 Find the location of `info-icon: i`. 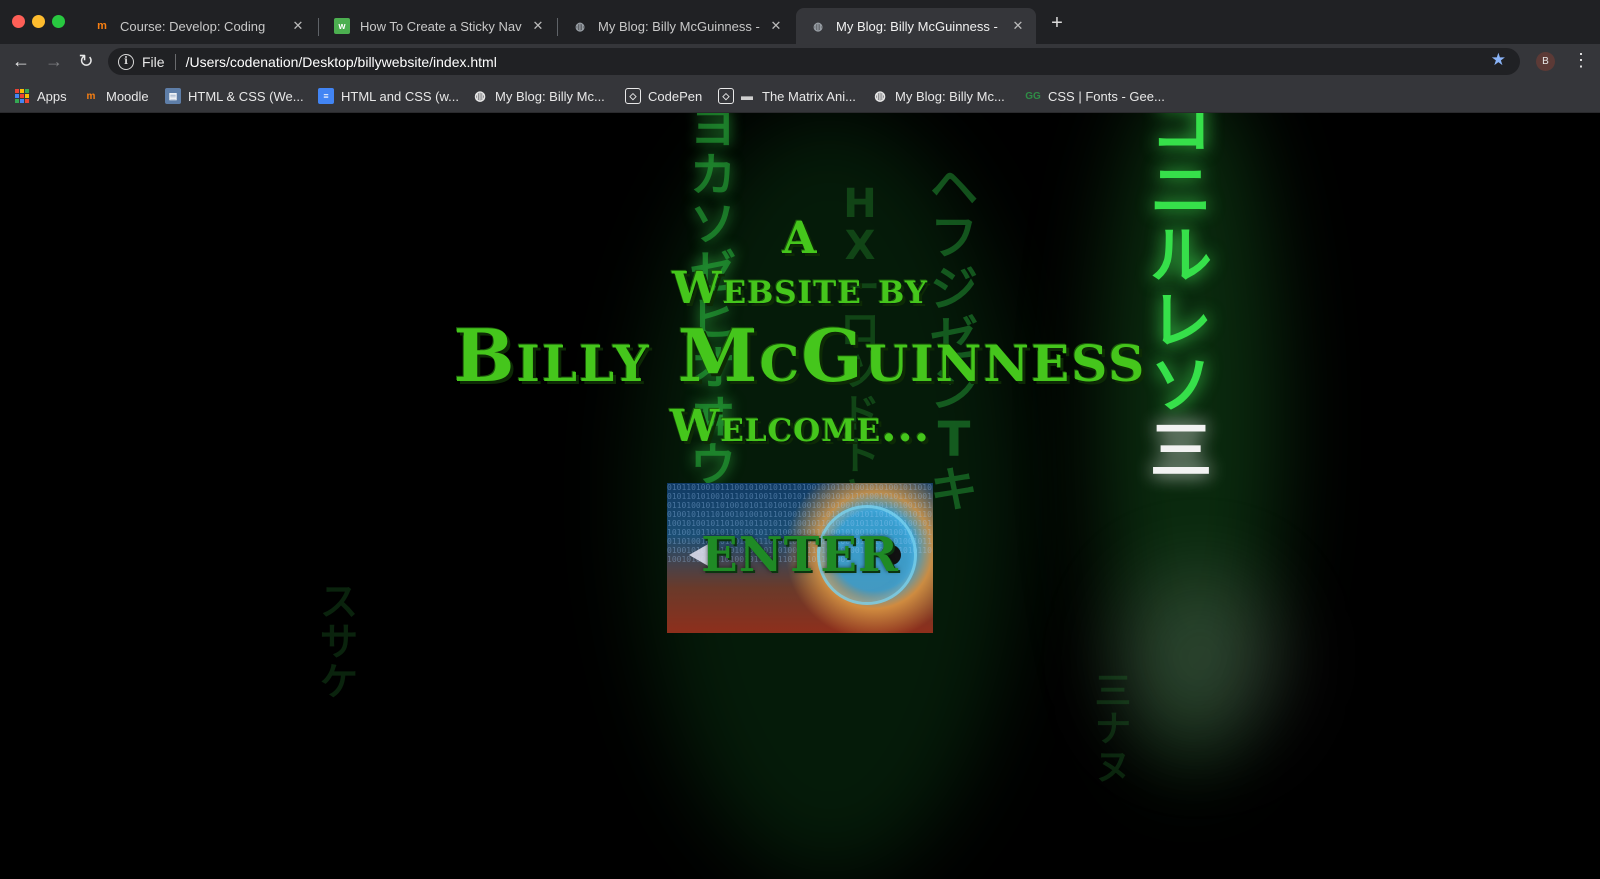

info-icon: i is located at coordinates (126, 61).